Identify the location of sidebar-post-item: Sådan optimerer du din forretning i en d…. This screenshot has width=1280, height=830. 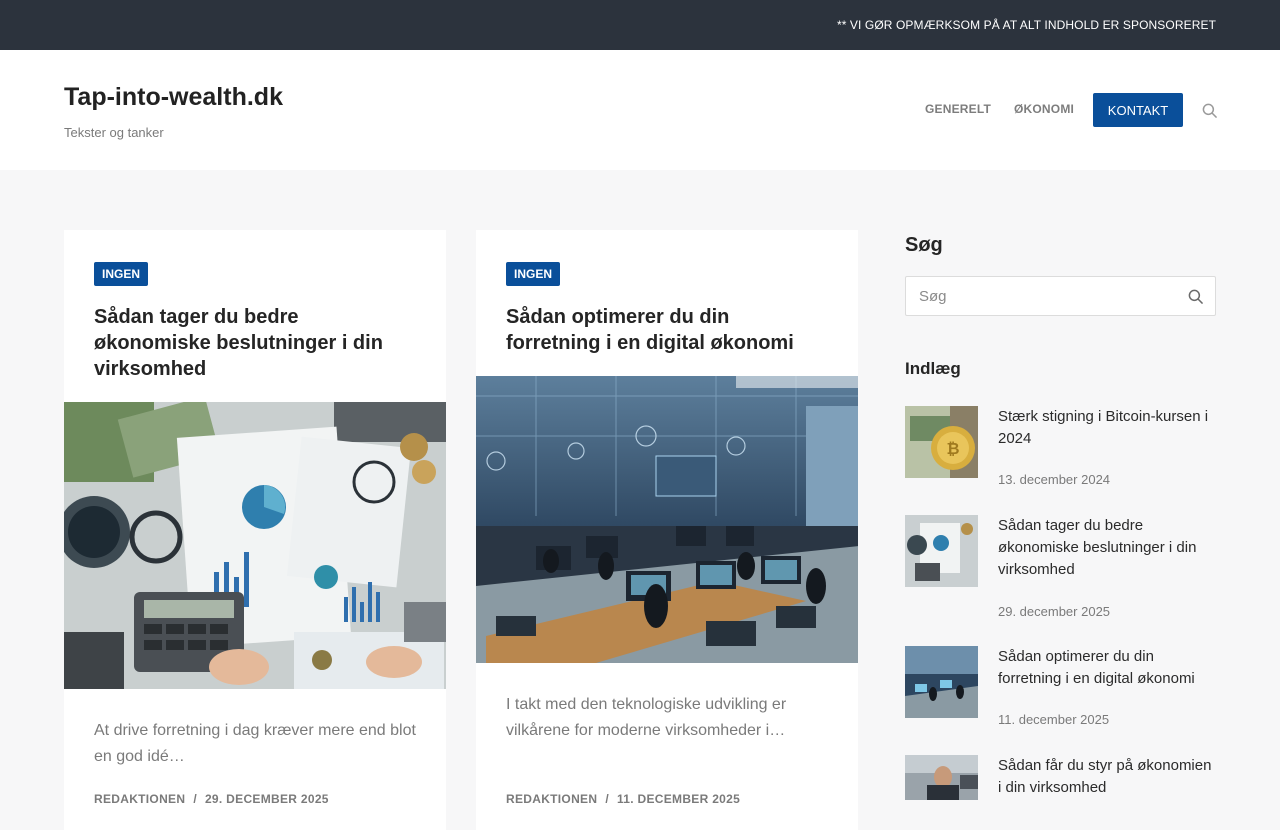
(1060, 691).